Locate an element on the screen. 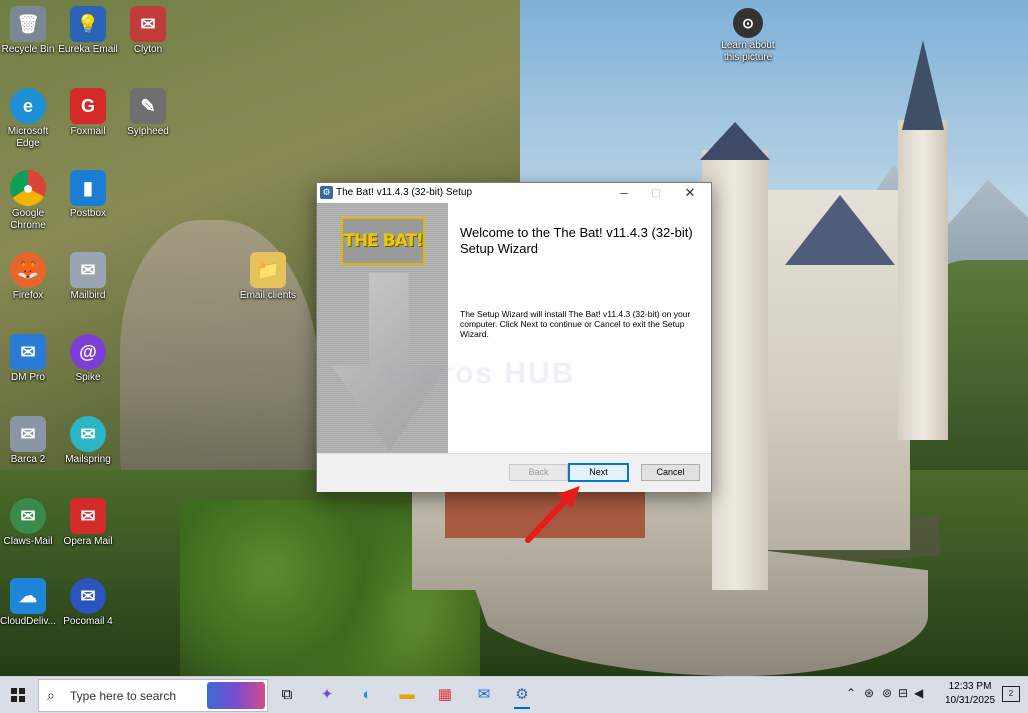 This screenshot has height=713, width=1028. clock-date: 10/31/2025 is located at coordinates (970, 700).